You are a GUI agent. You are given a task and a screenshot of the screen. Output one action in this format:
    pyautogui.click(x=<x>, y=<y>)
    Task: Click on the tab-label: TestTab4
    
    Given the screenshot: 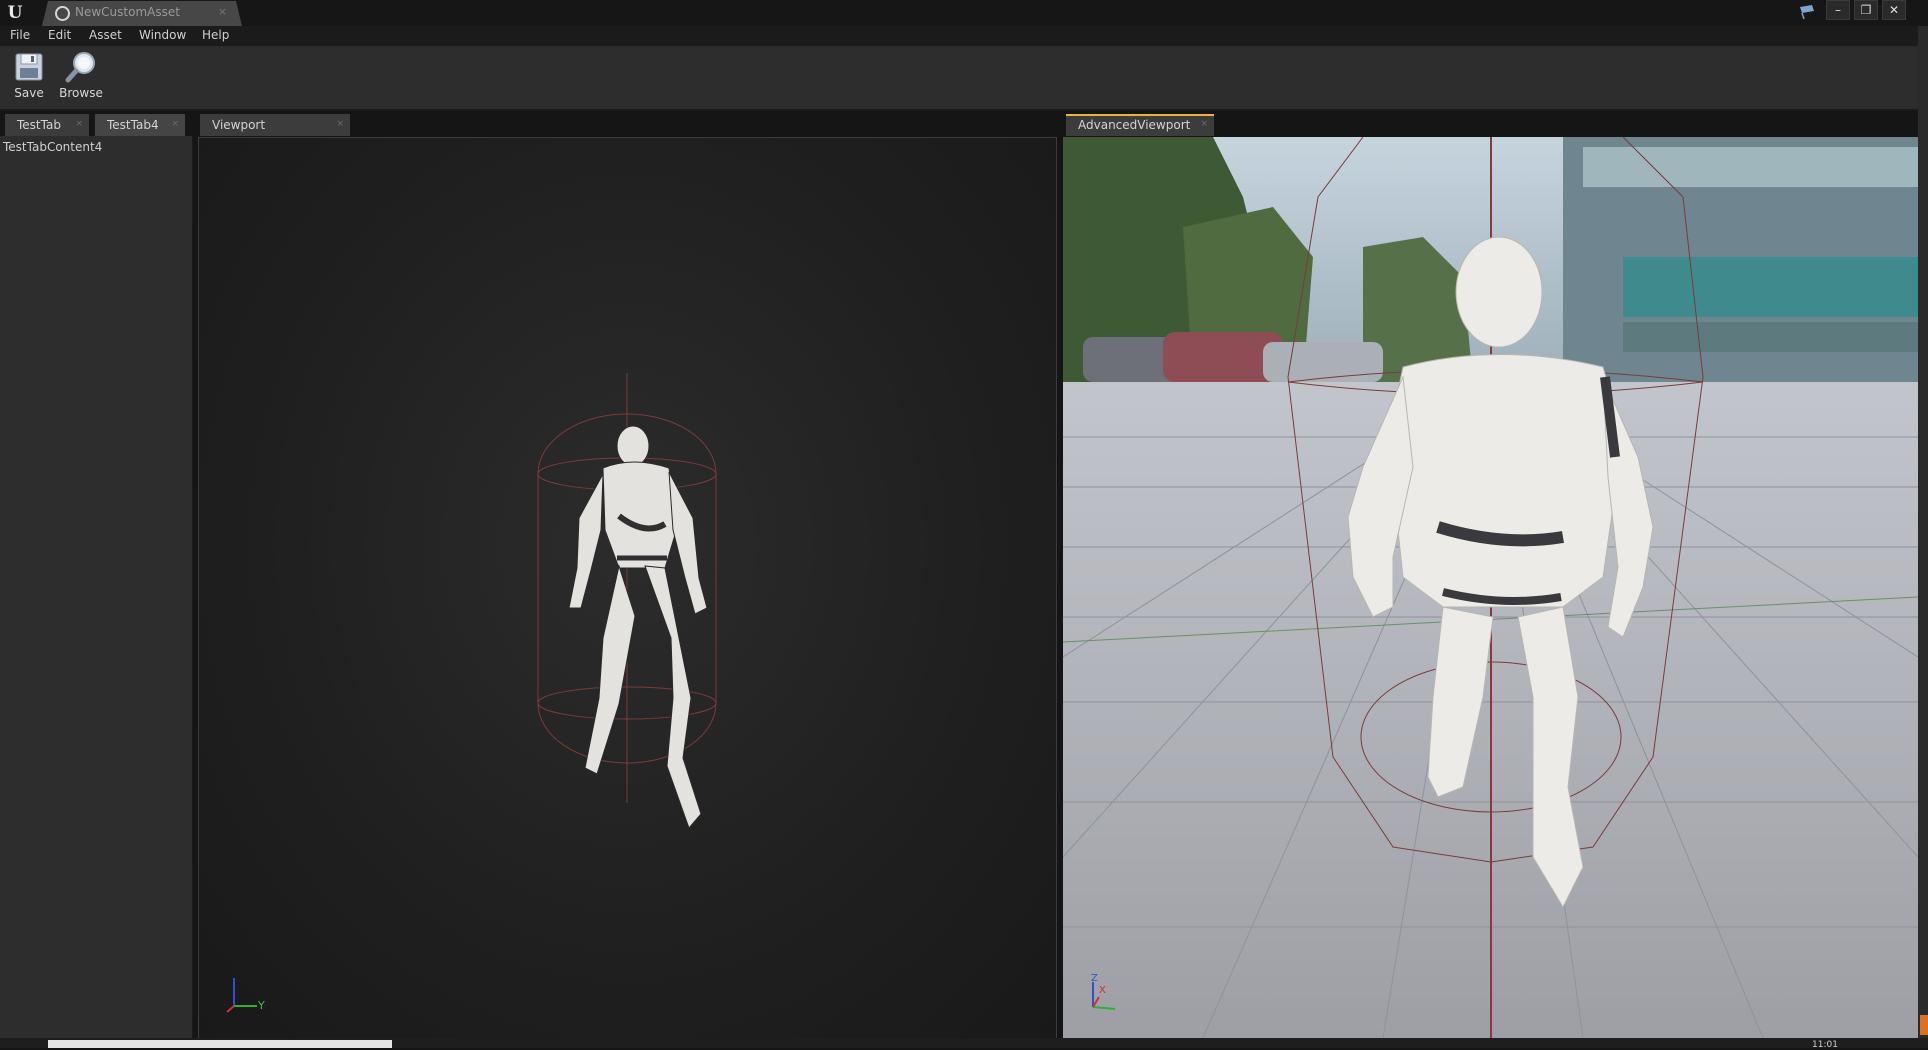 What is the action you would take?
    pyautogui.click(x=133, y=125)
    